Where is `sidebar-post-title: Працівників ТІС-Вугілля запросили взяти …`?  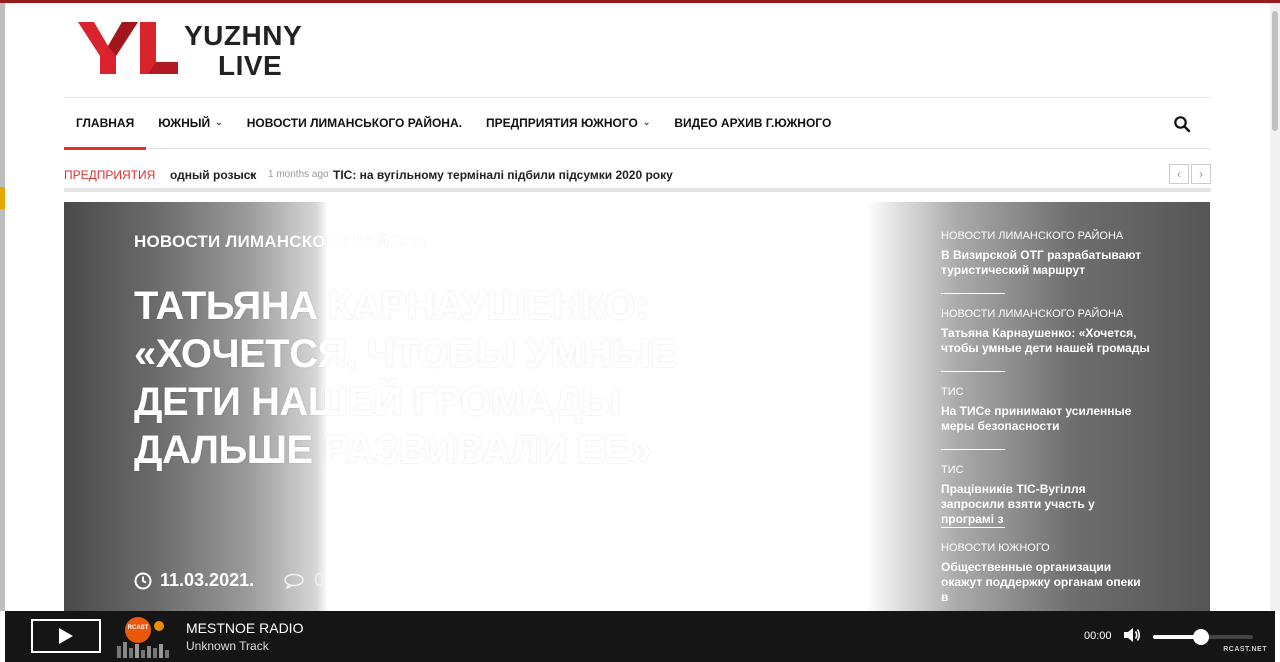 sidebar-post-title: Працівників ТІС-Вугілля запросили взяти … is located at coordinates (1046, 504).